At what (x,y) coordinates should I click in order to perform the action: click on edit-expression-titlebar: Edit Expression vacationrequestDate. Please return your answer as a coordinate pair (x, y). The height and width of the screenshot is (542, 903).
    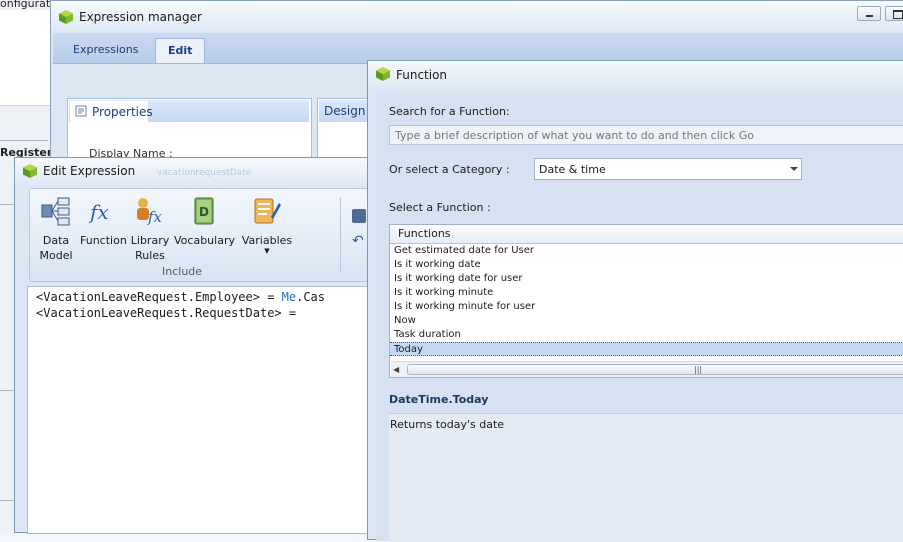
    Looking at the image, I should click on (194, 171).